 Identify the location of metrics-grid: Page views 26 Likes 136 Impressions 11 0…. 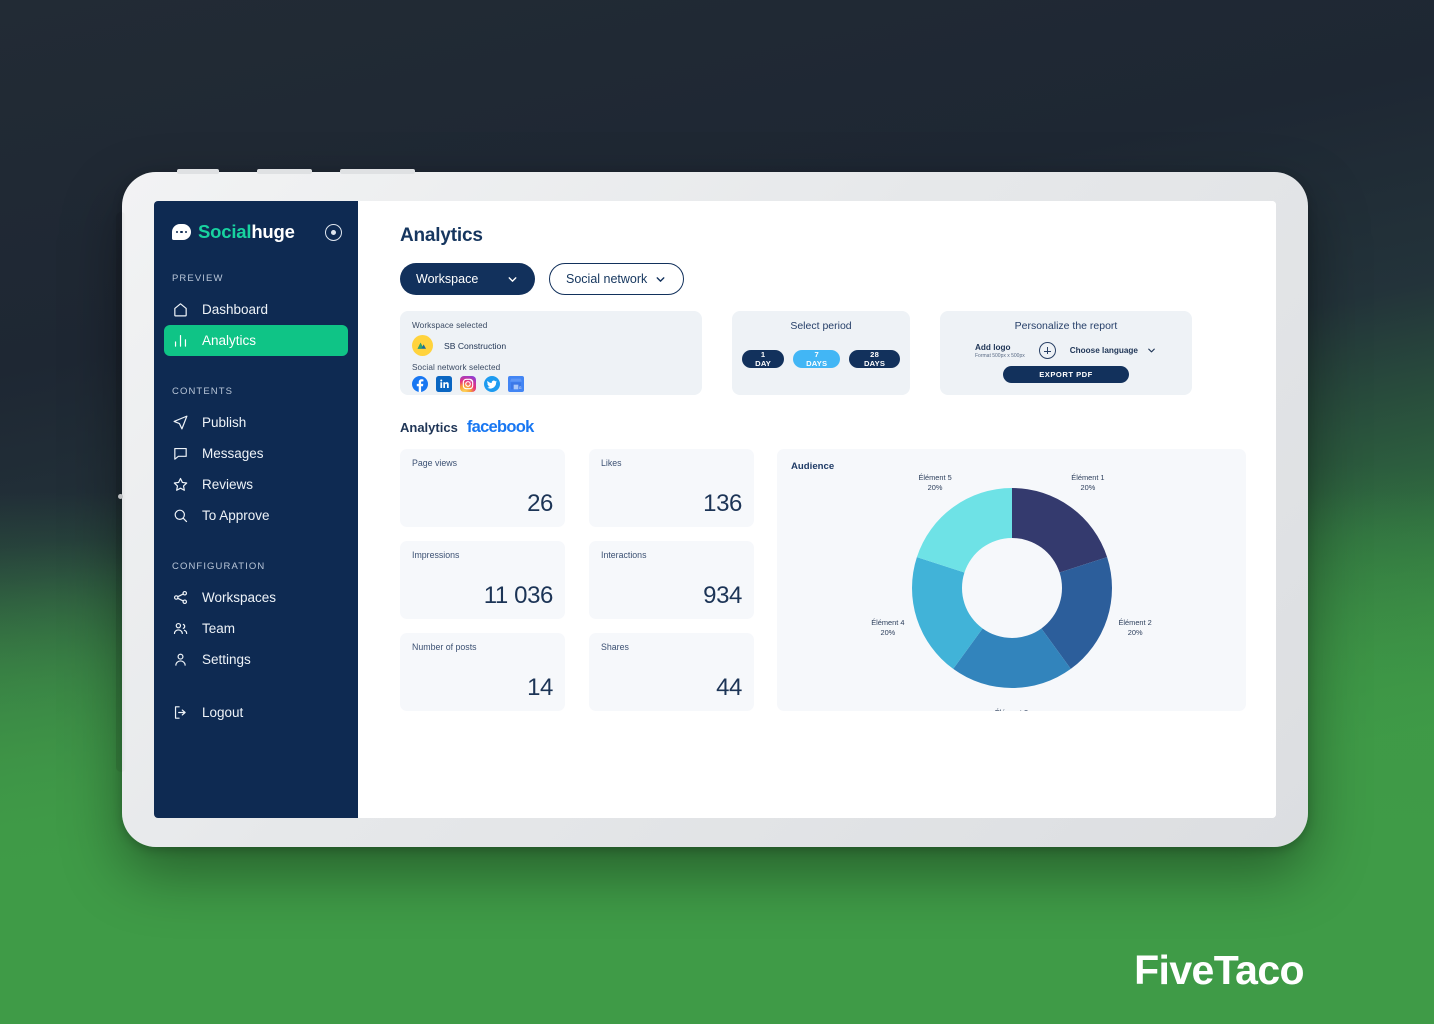
(577, 580).